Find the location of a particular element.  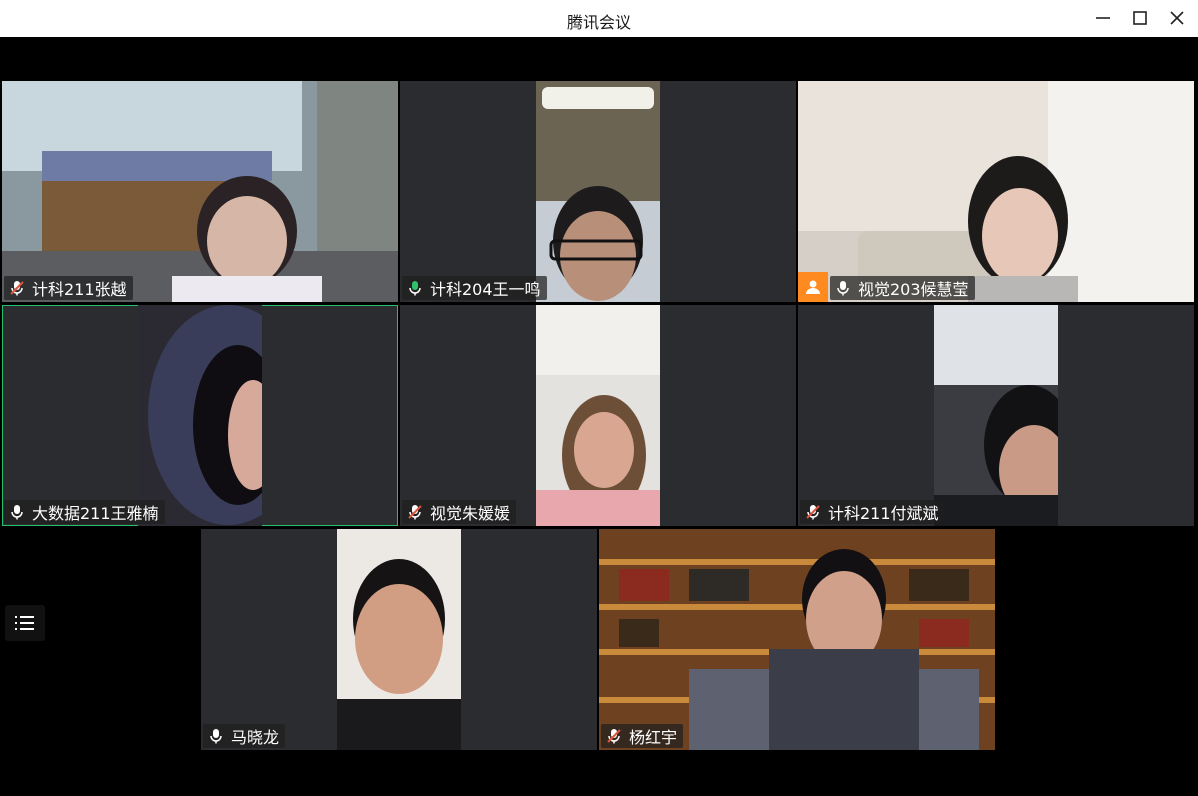

participant-name-tag: 马晓龙 is located at coordinates (244, 736).